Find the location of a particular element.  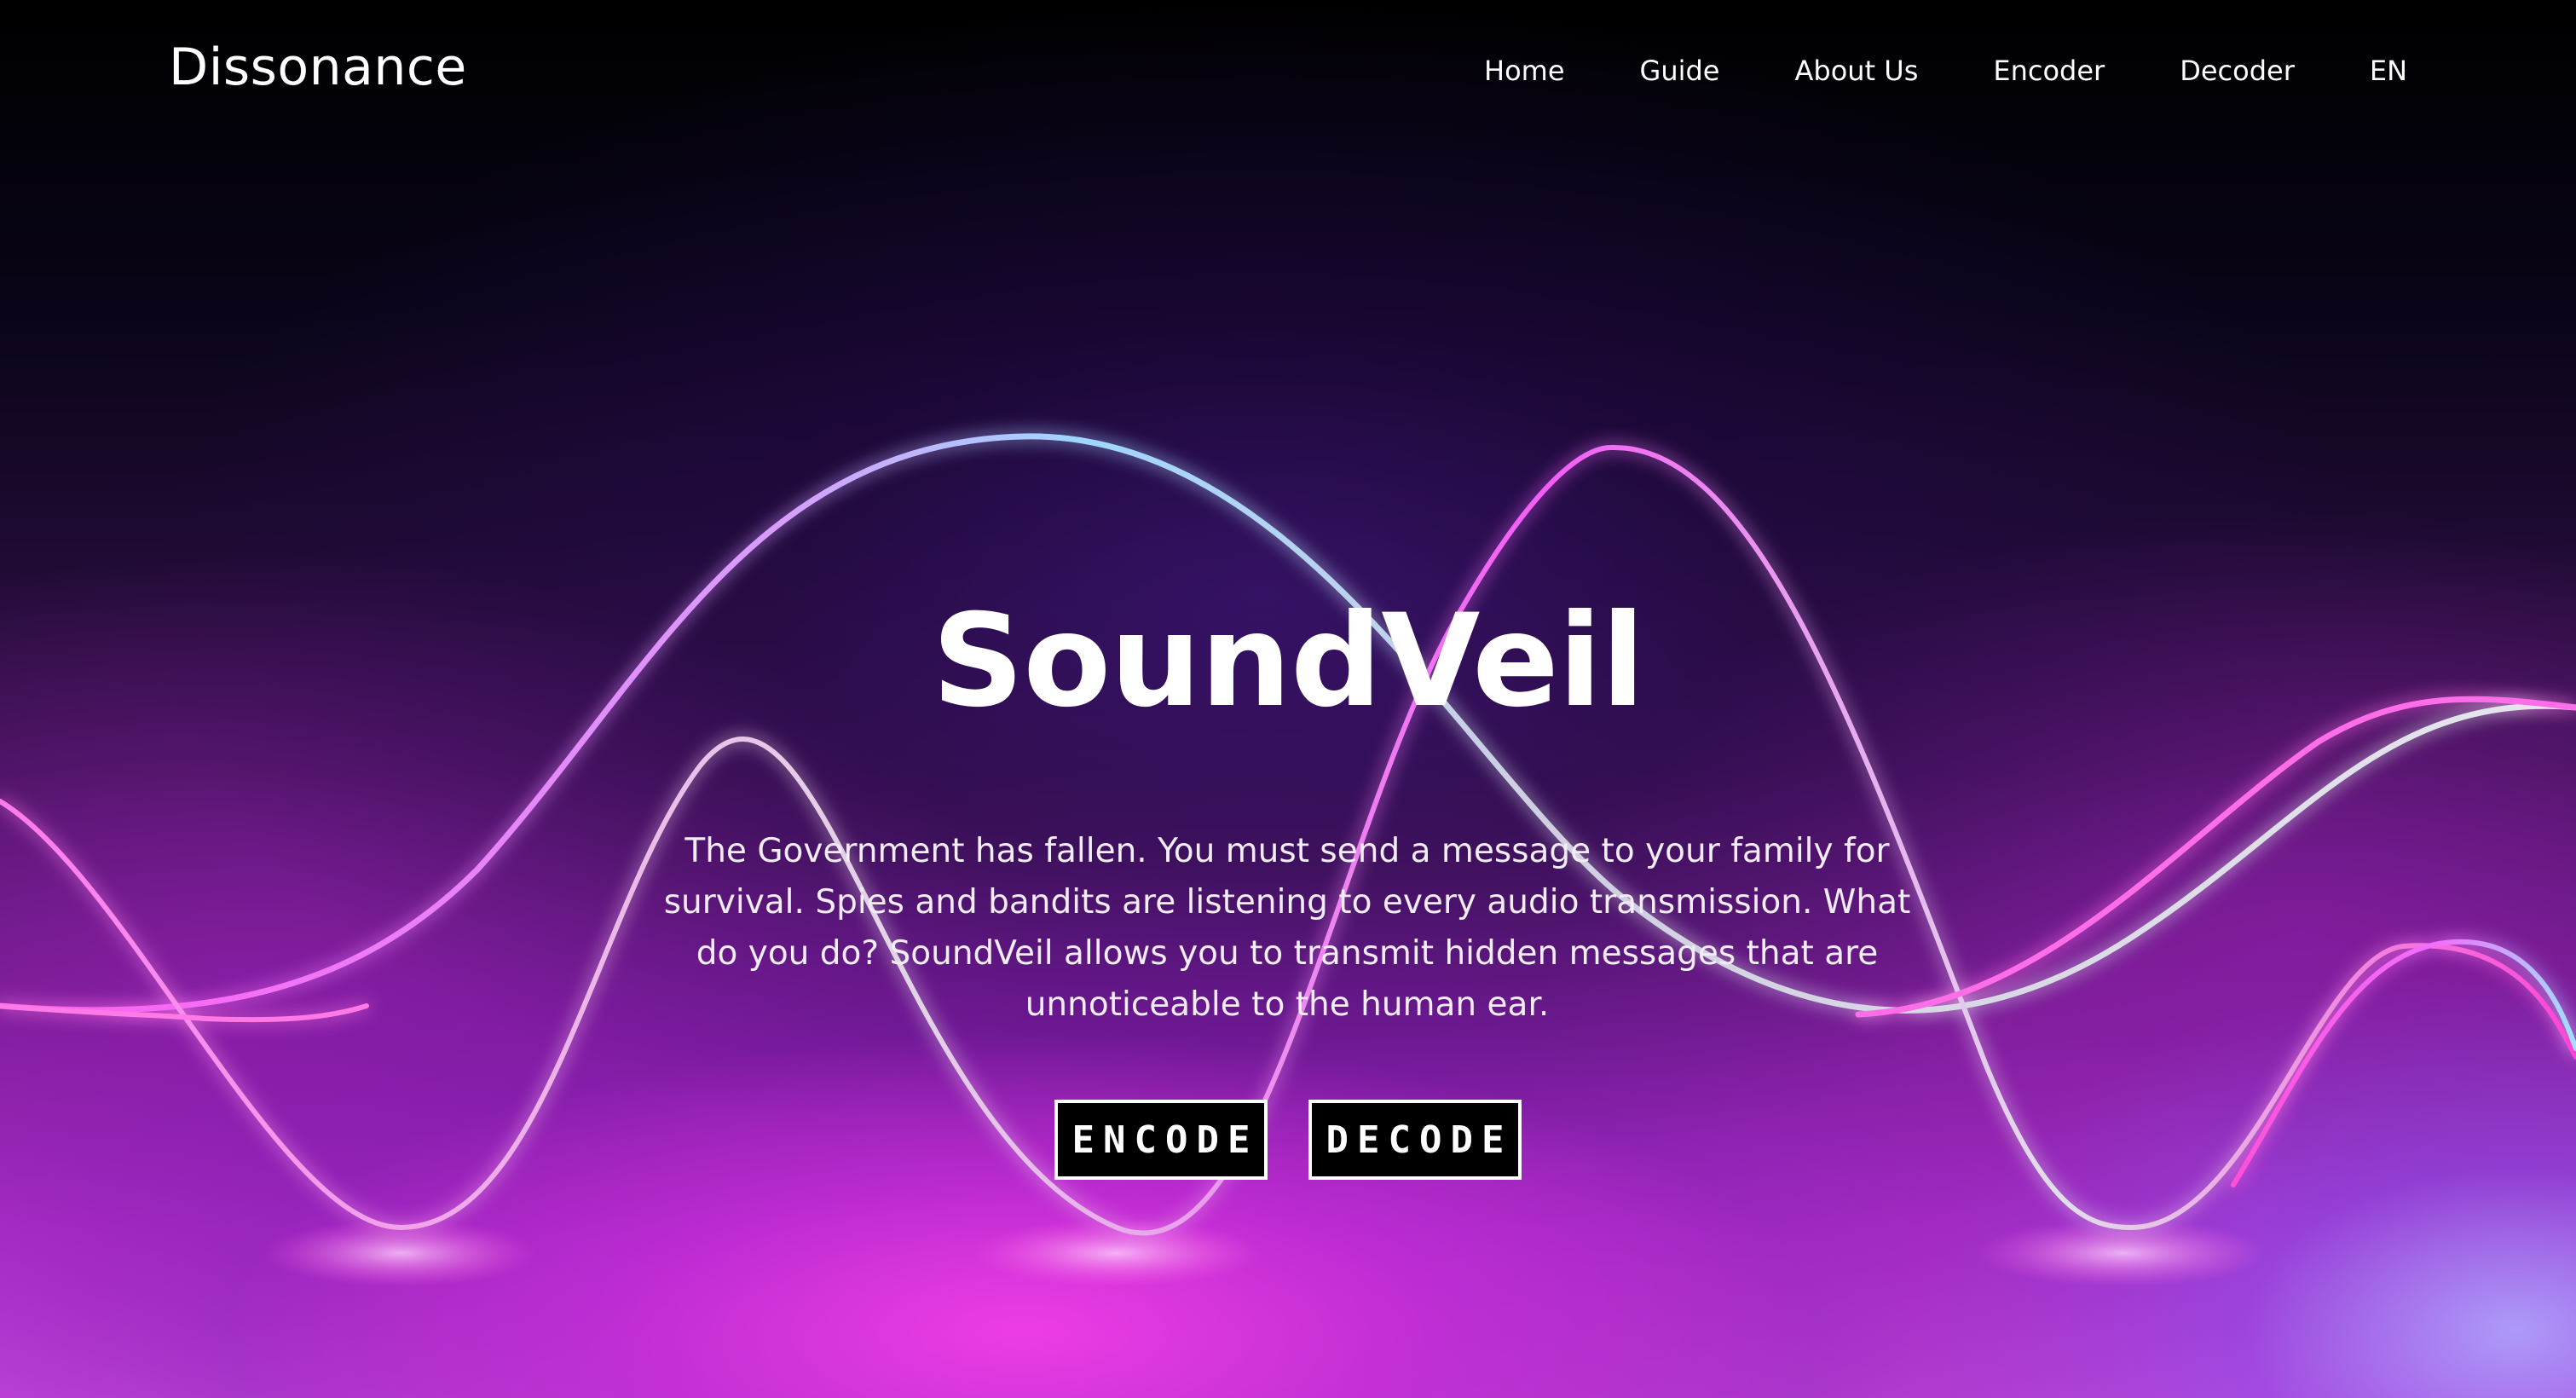

nav-link-home: Home is located at coordinates (1524, 71).